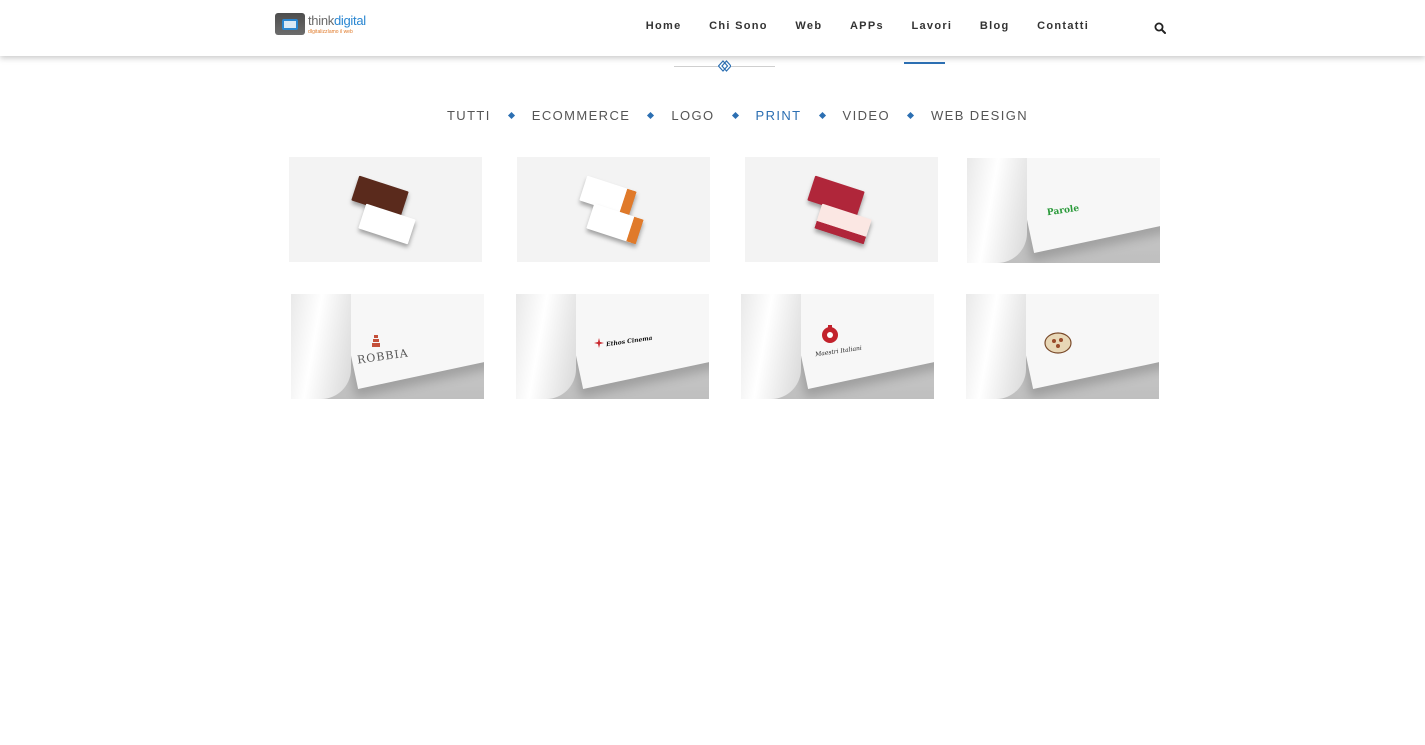  I want to click on portfolio-item-letterhead: Parole, so click(1063, 210).